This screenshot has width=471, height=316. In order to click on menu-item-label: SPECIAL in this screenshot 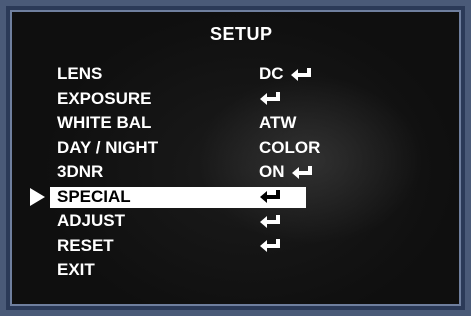, I will do `click(94, 196)`.